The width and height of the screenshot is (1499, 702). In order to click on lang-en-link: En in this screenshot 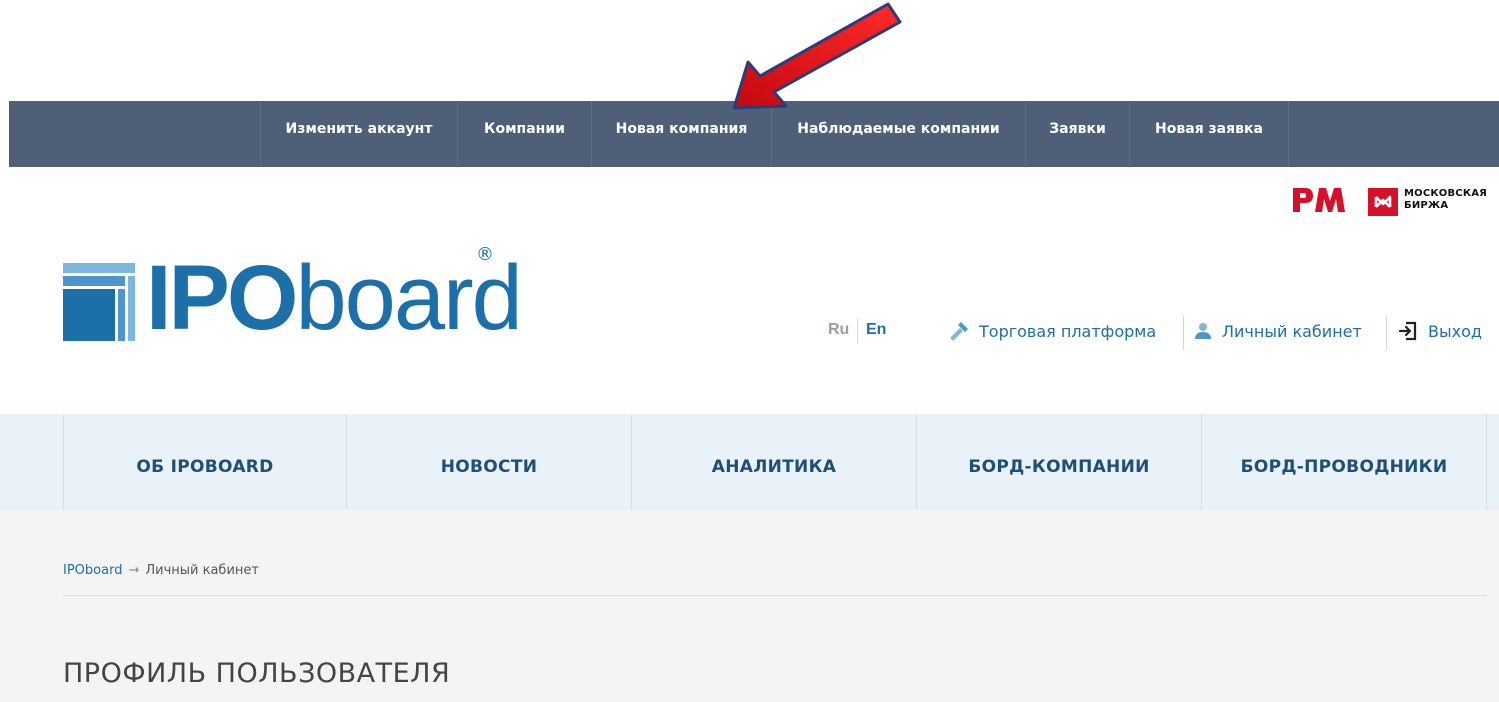, I will do `click(876, 330)`.